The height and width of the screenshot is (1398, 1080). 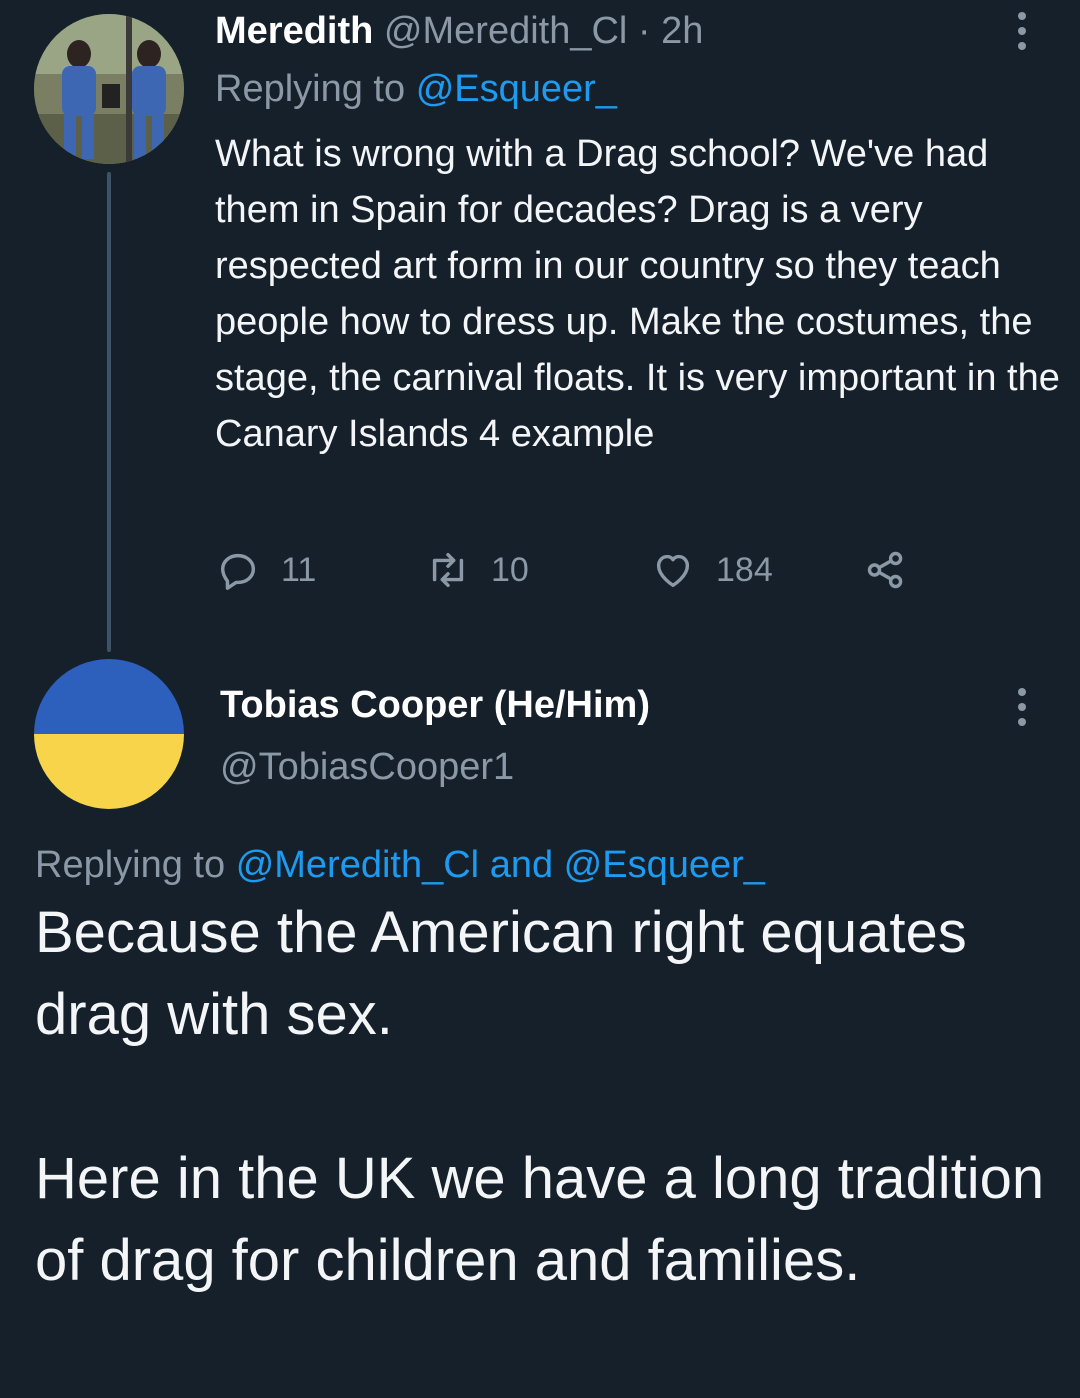 What do you see at coordinates (109, 412) in the screenshot?
I see `thread-connector-line` at bounding box center [109, 412].